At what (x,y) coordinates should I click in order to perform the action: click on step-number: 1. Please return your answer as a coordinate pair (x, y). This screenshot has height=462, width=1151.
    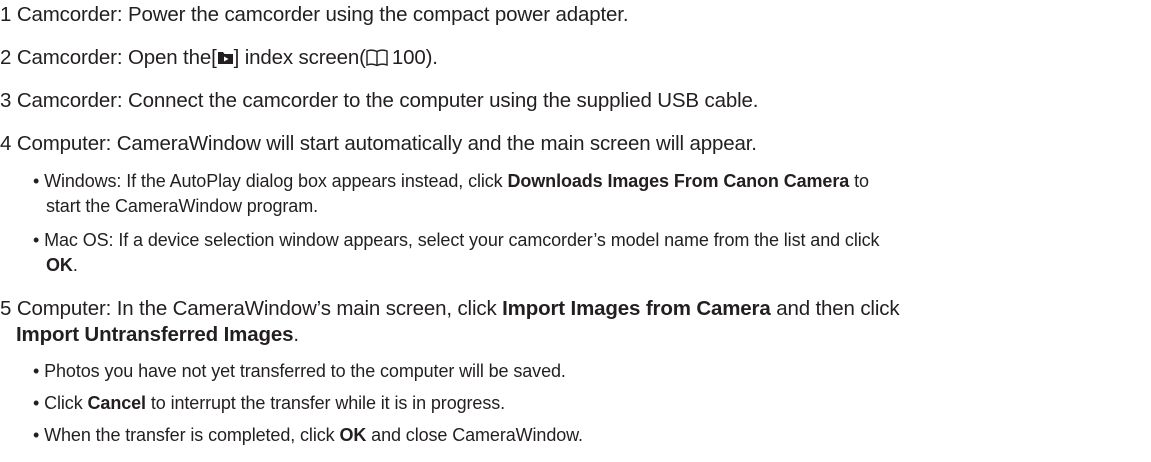
    Looking at the image, I should click on (6, 14).